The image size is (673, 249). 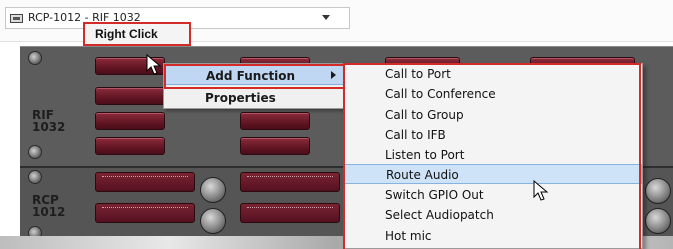 I want to click on panel-model-line-2: 1012, so click(x=49, y=212).